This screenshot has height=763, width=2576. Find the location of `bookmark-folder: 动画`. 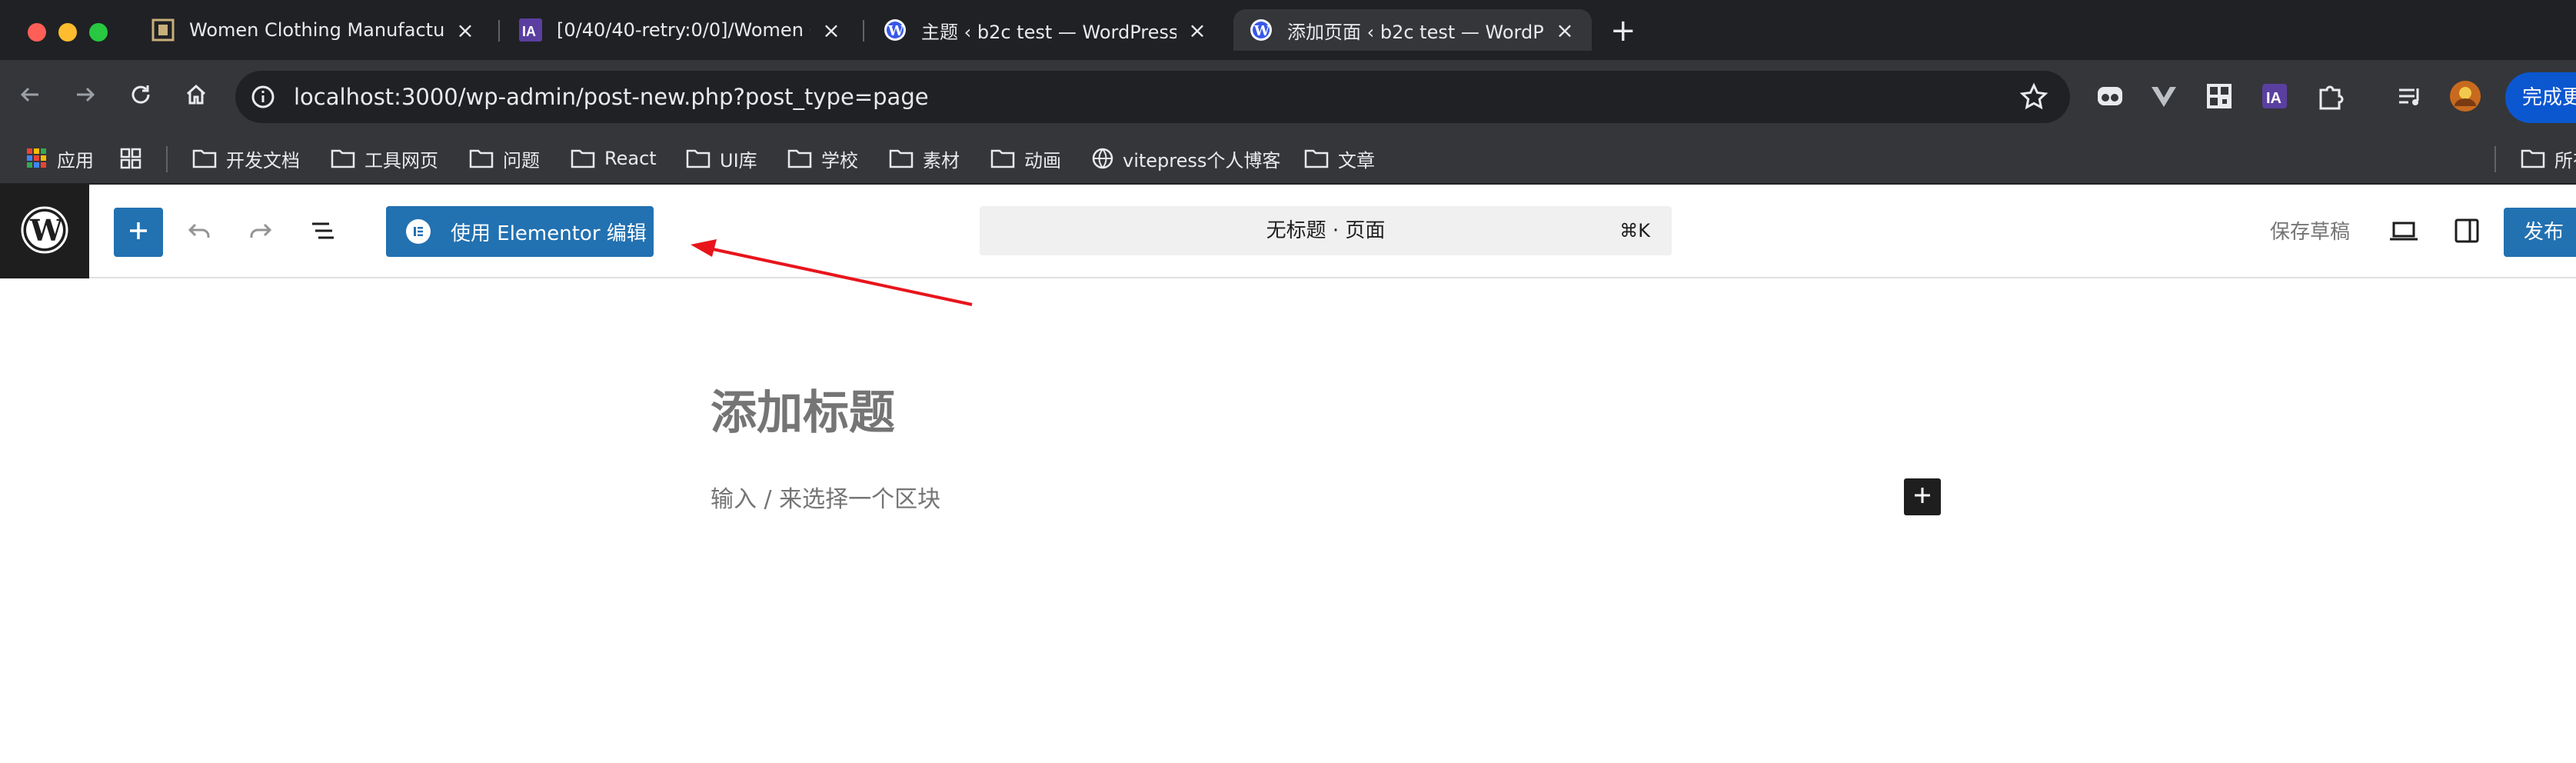

bookmark-folder: 动画 is located at coordinates (1025, 158).